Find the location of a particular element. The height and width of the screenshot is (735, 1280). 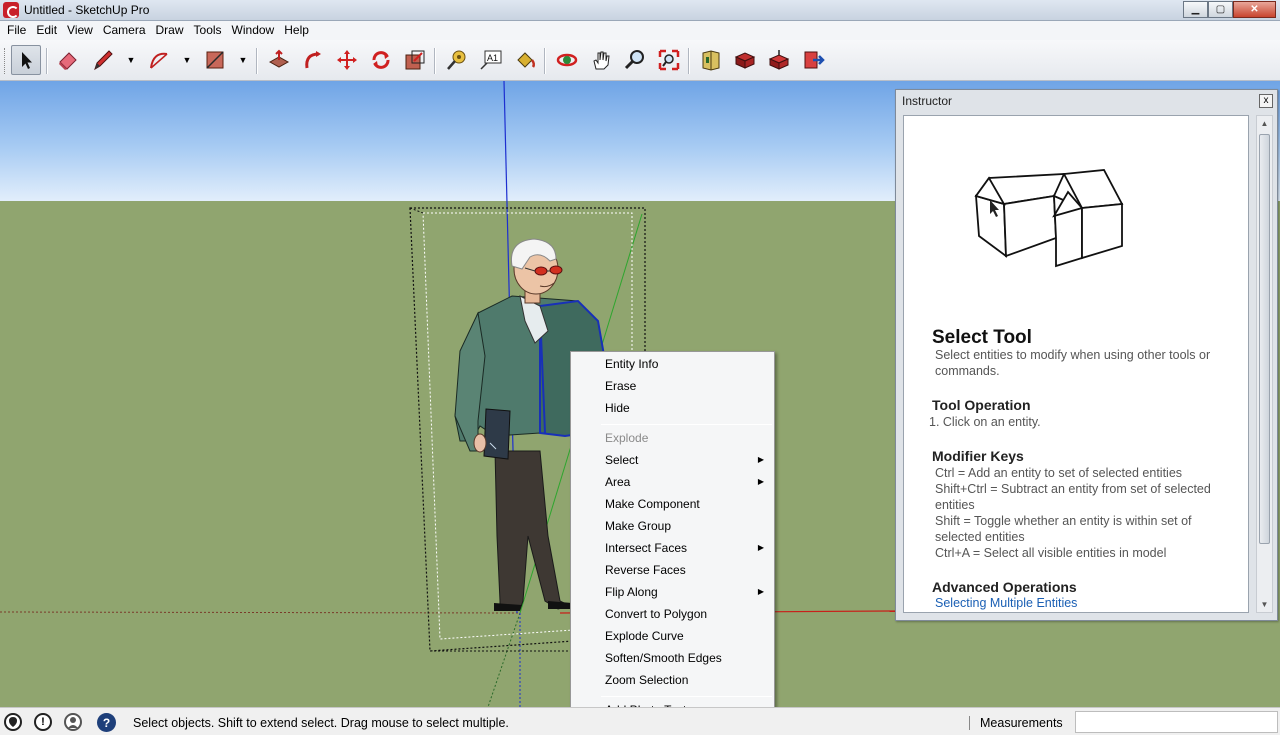

modifier-keys-heading: Modifier Keys is located at coordinates (978, 456).